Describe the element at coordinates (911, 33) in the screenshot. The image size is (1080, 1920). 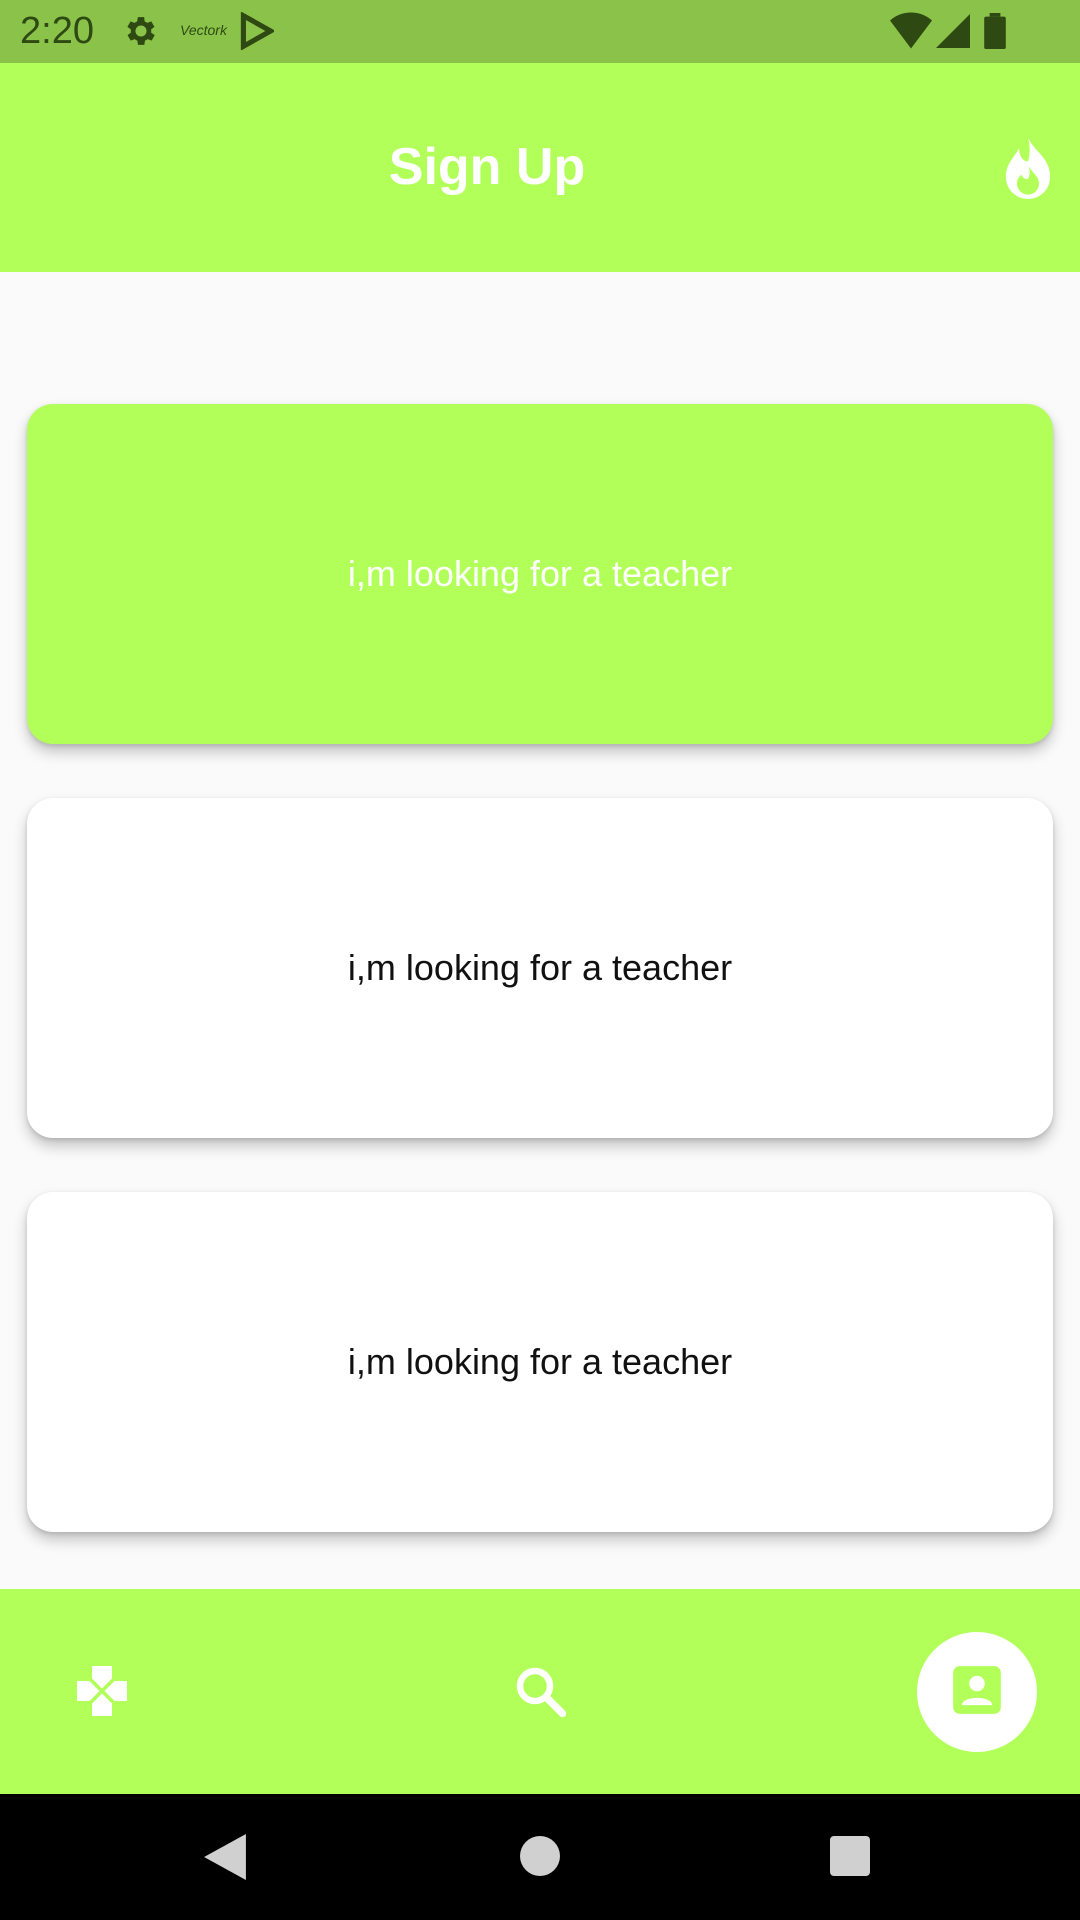
I see `wifi-icon` at that location.